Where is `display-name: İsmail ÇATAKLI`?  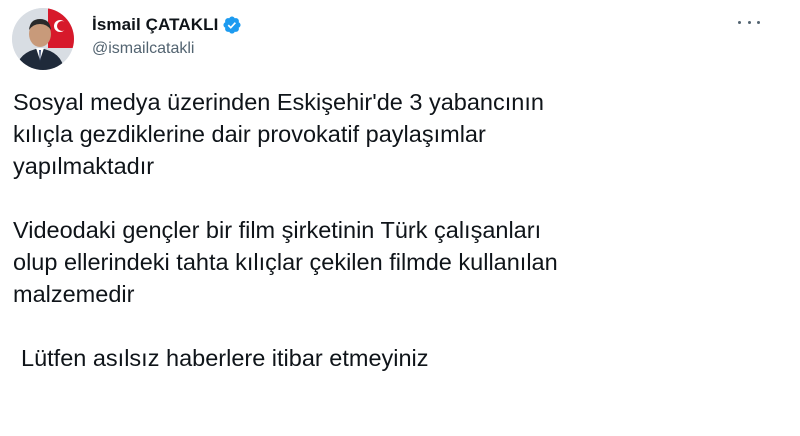 display-name: İsmail ÇATAKLI is located at coordinates (155, 25).